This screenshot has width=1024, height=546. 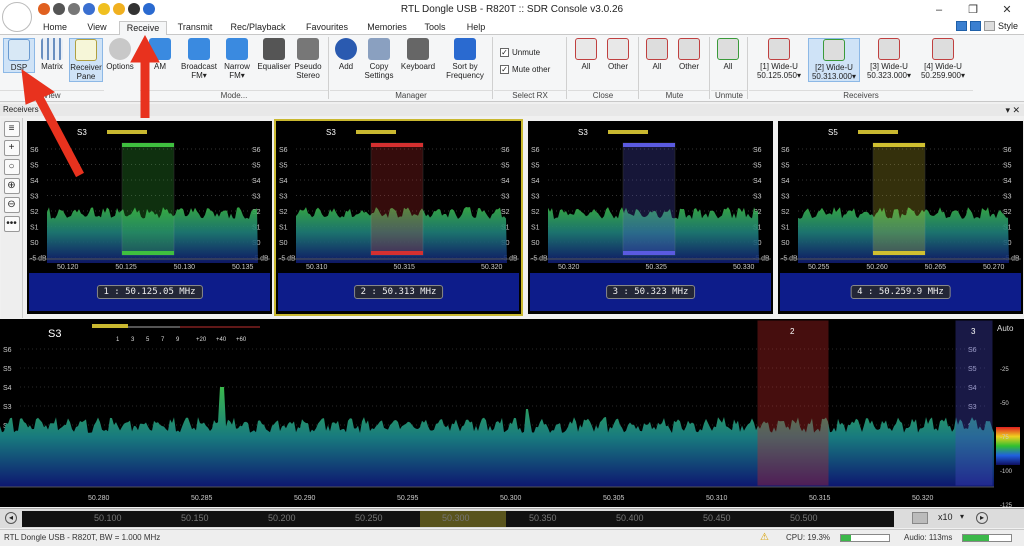 I want to click on receiver-1-button: [1] Wide-U 50.125.050▾, so click(x=779, y=59).